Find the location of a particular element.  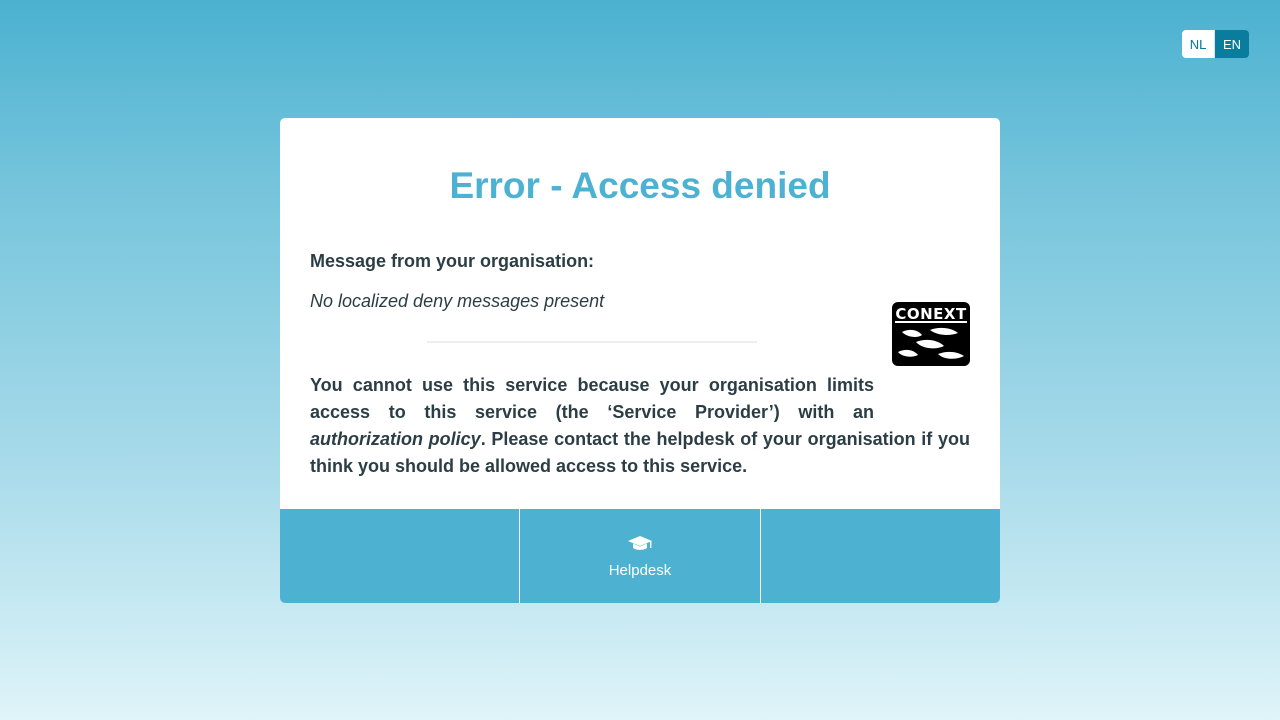

language-switcher: NL EN is located at coordinates (1215, 44).